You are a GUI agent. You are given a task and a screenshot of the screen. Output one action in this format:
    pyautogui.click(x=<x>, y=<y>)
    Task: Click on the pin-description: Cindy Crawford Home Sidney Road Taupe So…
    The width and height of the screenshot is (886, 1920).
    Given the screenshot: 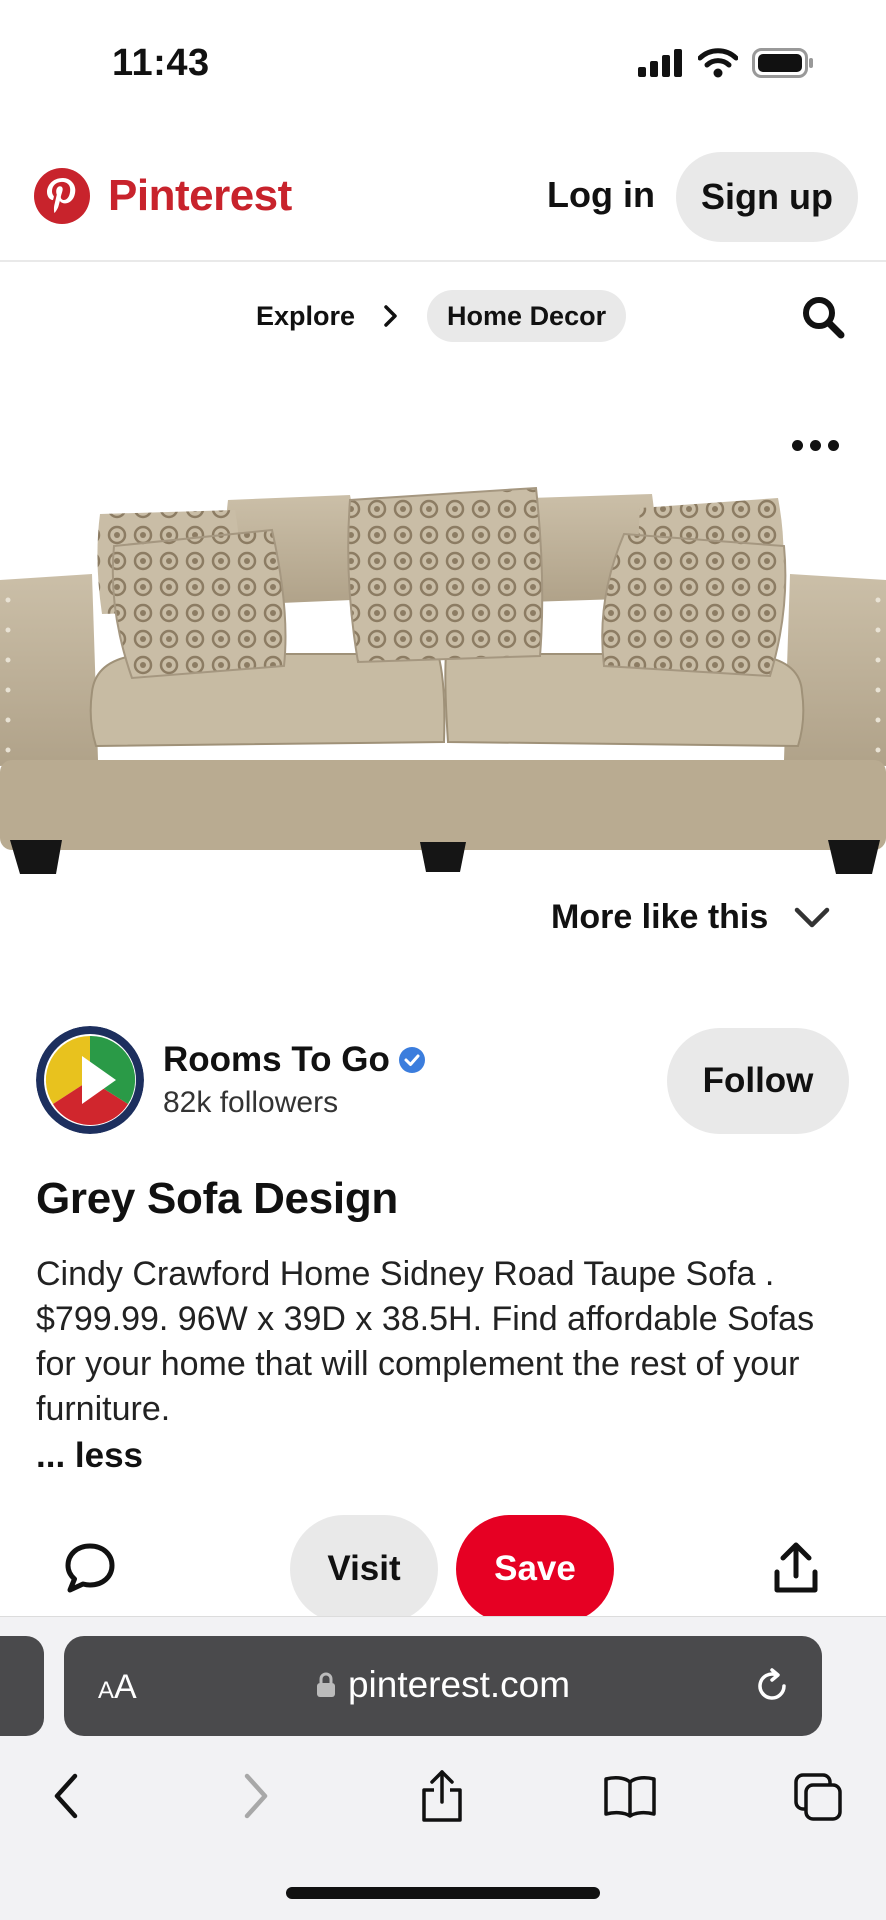 What is the action you would take?
    pyautogui.click(x=425, y=1341)
    